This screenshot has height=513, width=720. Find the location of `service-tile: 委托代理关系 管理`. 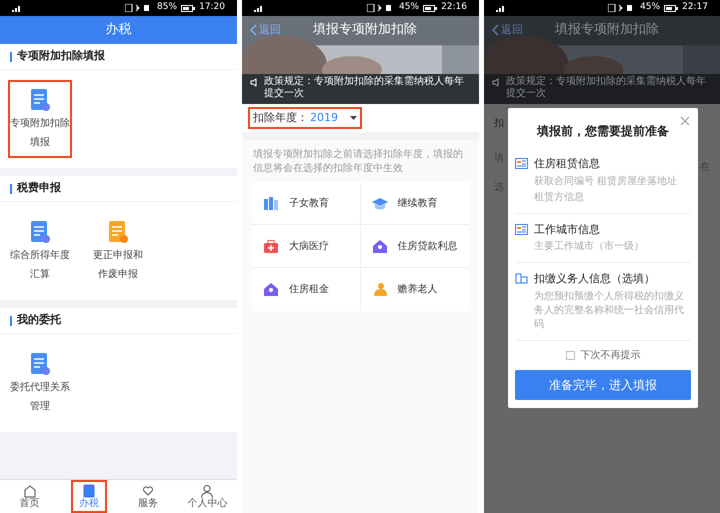

service-tile: 委托代理关系 管理 is located at coordinates (40, 383).